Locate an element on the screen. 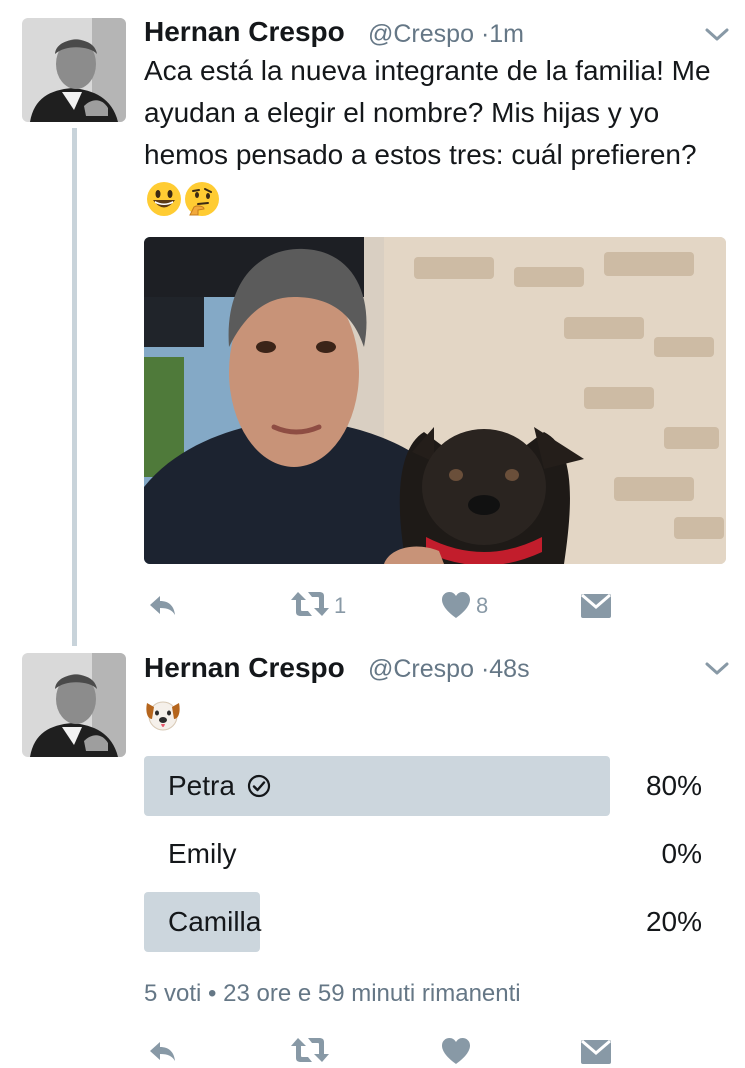 The image size is (745, 1068). poll-footer: 5 voti • 23 ore e 59 minuti rimanenti is located at coordinates (332, 994).